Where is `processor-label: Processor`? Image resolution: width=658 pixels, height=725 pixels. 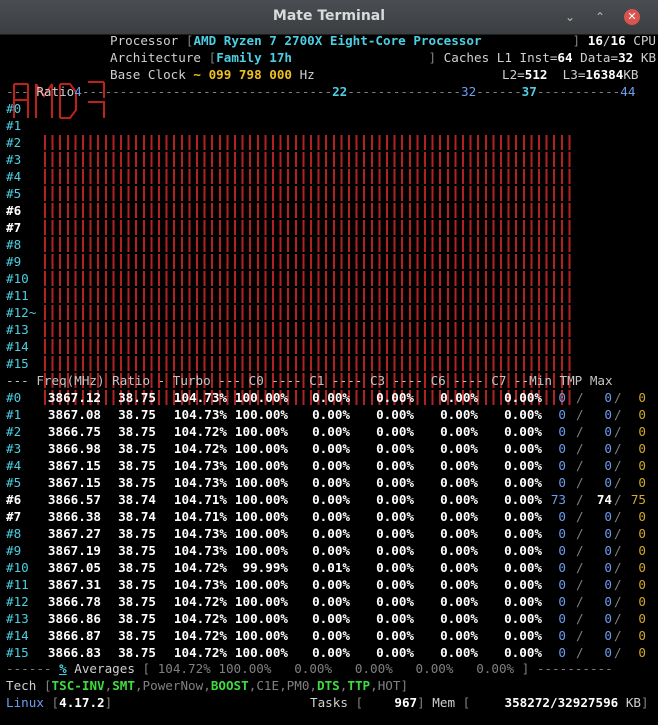
processor-label: Processor is located at coordinates (144, 40).